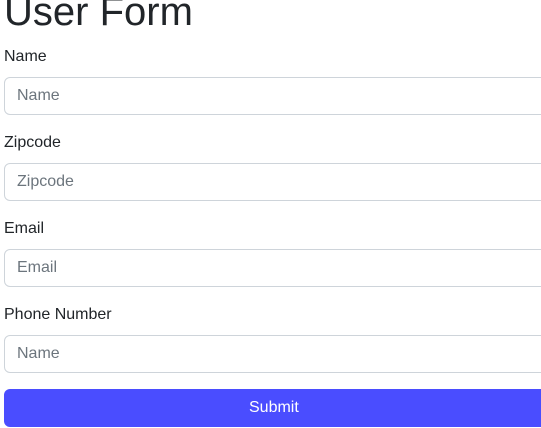  Describe the element at coordinates (272, 268) in the screenshot. I see `email-input` at that location.